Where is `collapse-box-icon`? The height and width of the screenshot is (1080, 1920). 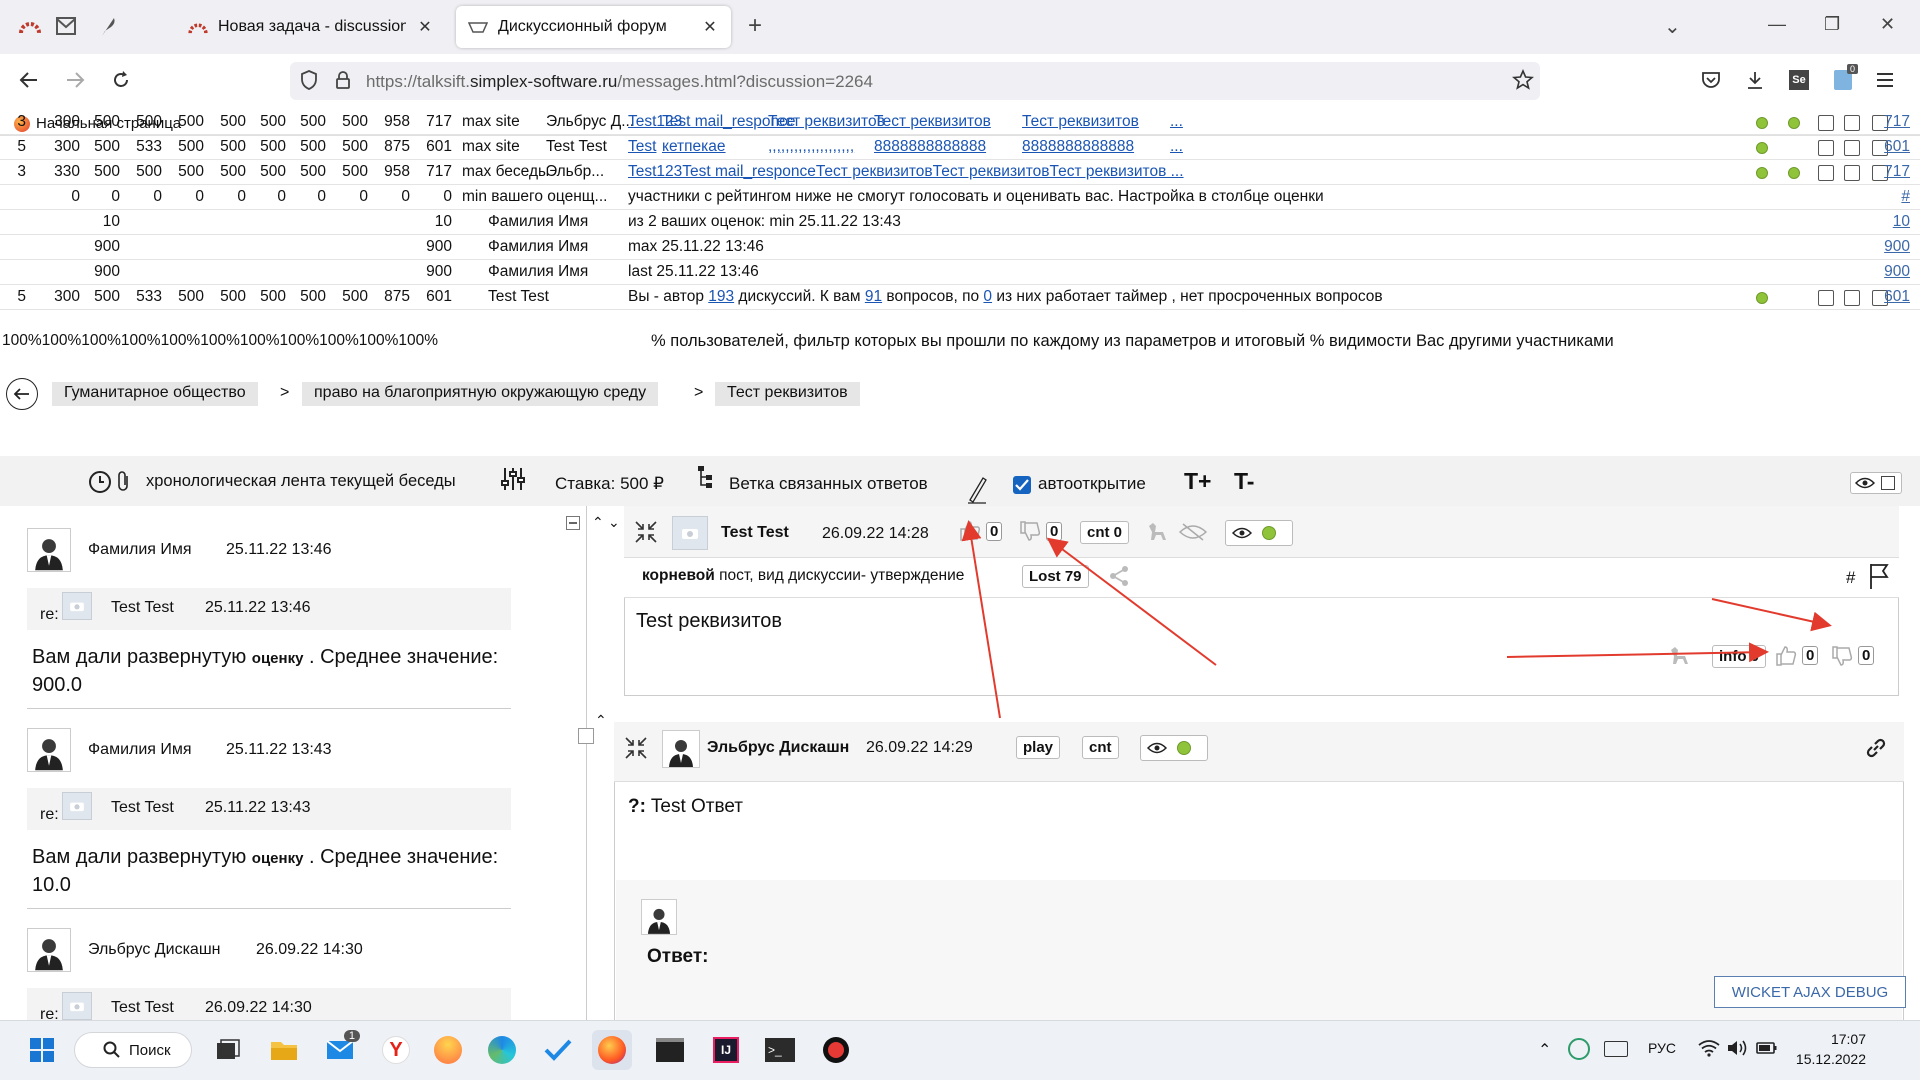
collapse-box-icon is located at coordinates (573, 523).